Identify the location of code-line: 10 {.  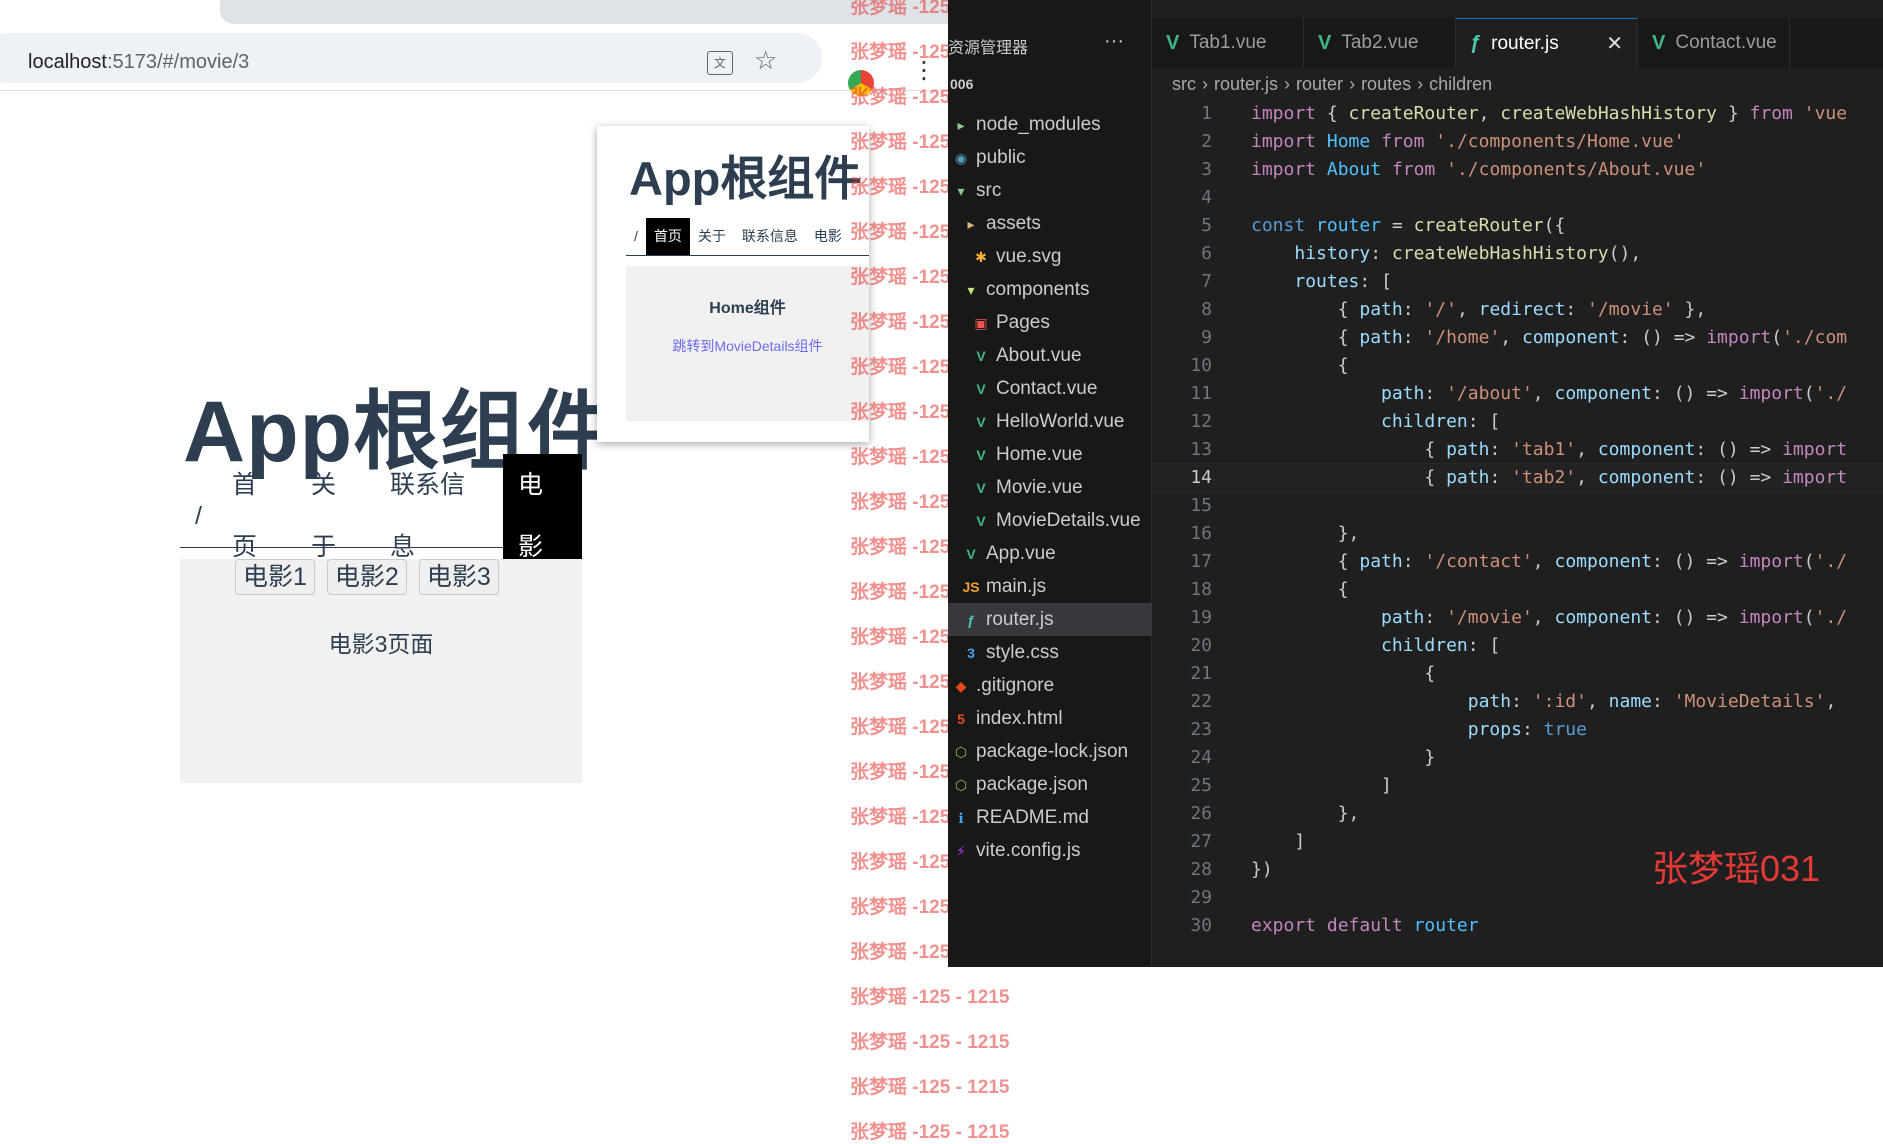
(1517, 366).